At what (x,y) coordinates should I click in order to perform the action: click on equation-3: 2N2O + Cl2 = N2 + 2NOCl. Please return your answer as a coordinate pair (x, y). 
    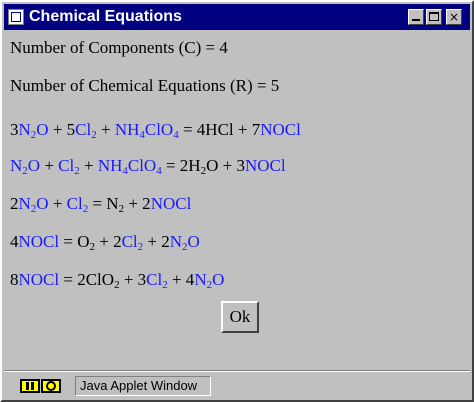
    Looking at the image, I should click on (101, 204).